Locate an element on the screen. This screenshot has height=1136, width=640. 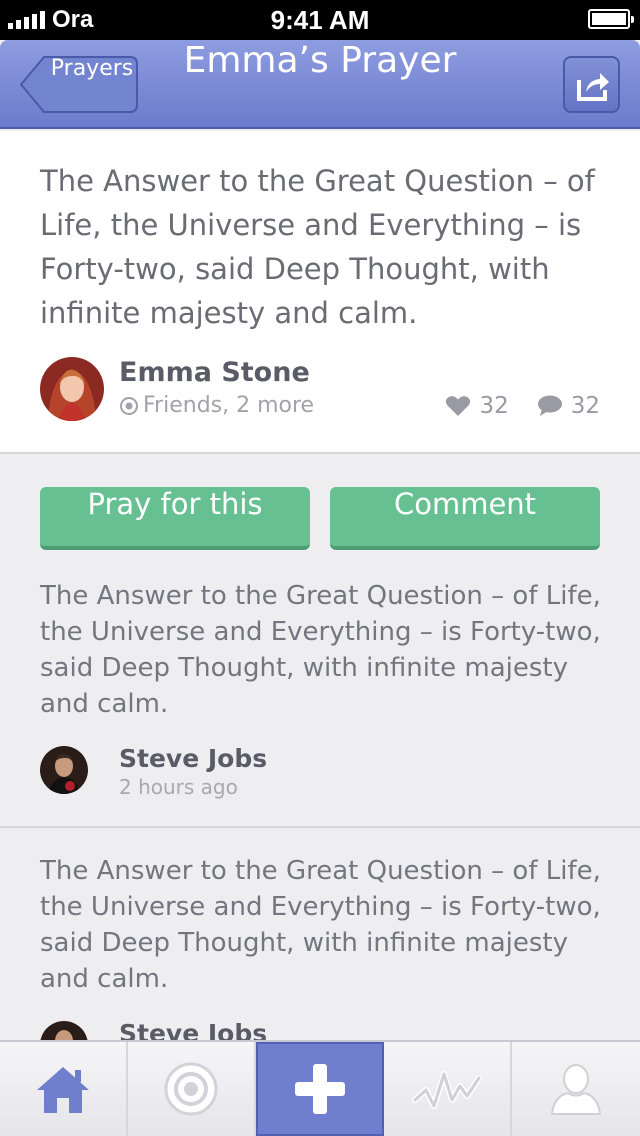
status-bar: Ora 9:41 AM is located at coordinates (320, 20).